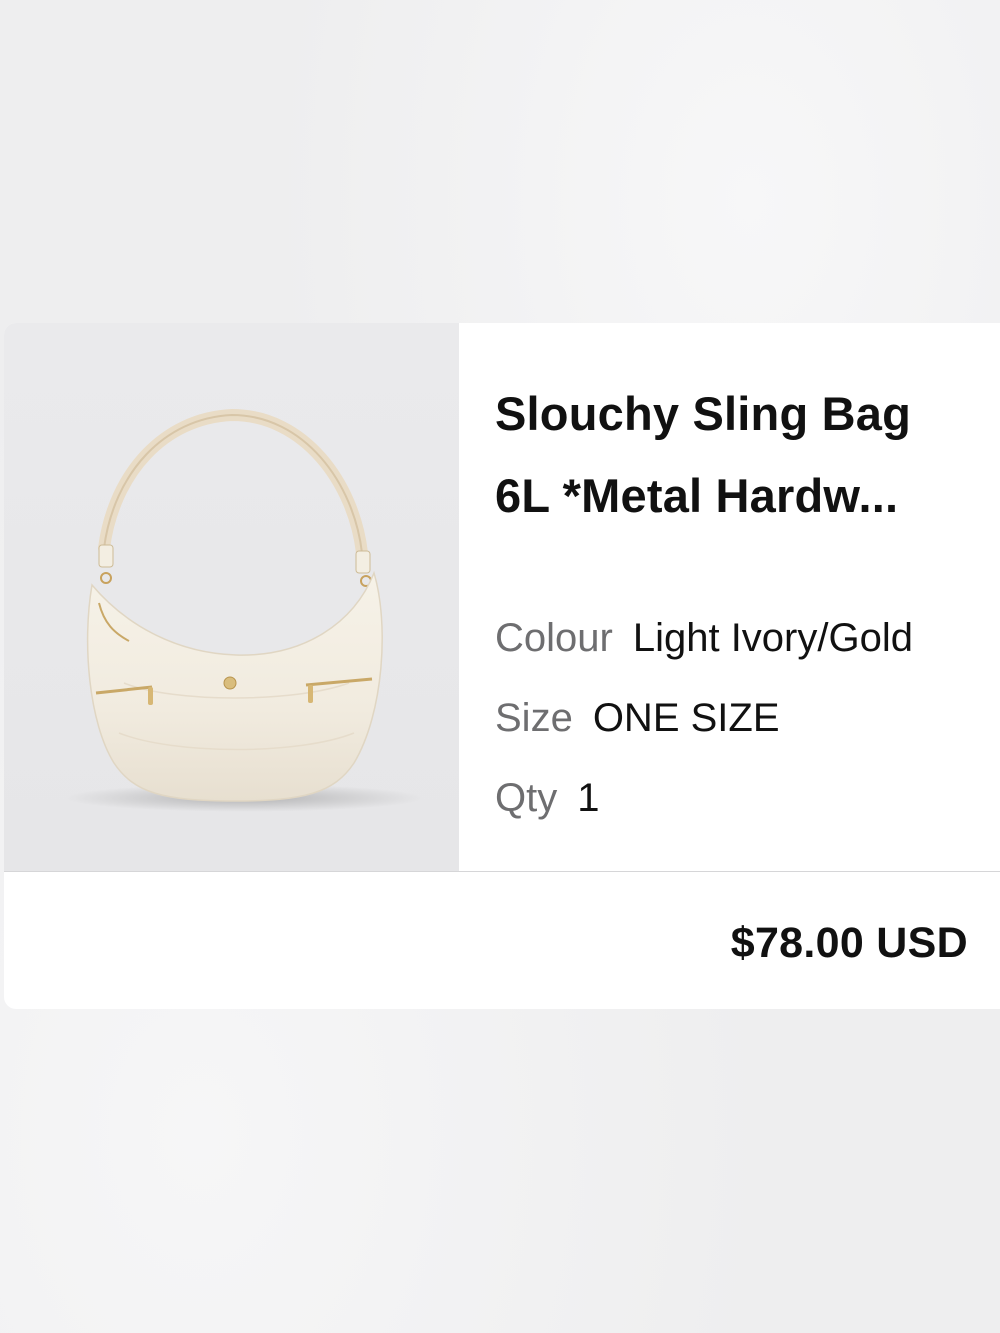 The height and width of the screenshot is (1333, 1000). Describe the element at coordinates (502, 871) in the screenshot. I see `divider` at that location.